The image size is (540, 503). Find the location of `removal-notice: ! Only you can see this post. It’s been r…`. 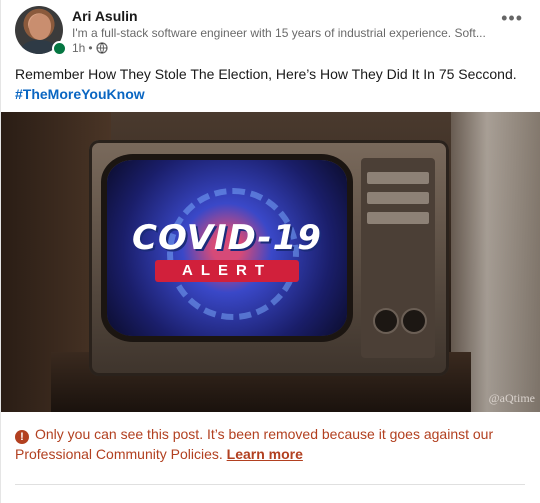

removal-notice: ! Only you can see this post. It’s been r… is located at coordinates (270, 444).